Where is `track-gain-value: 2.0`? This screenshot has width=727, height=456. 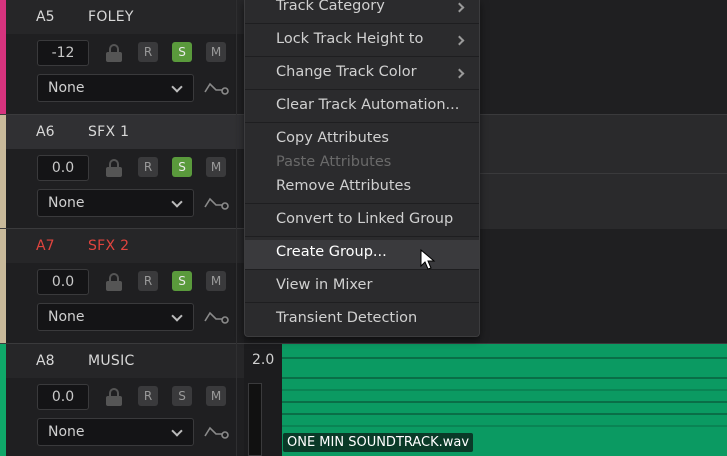
track-gain-value: 2.0 is located at coordinates (263, 360).